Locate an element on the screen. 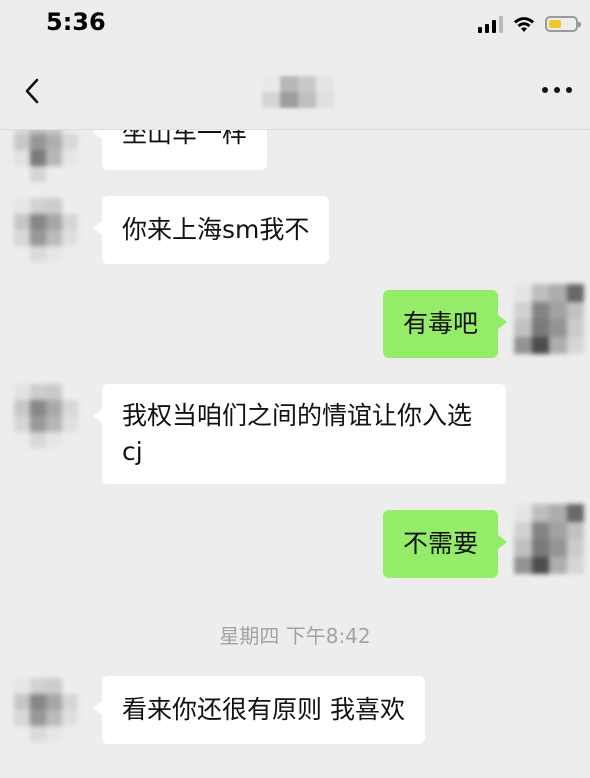 Image resolution: width=590 pixels, height=778 pixels. message-bubble-outgoing: 不需要 is located at coordinates (445, 544).